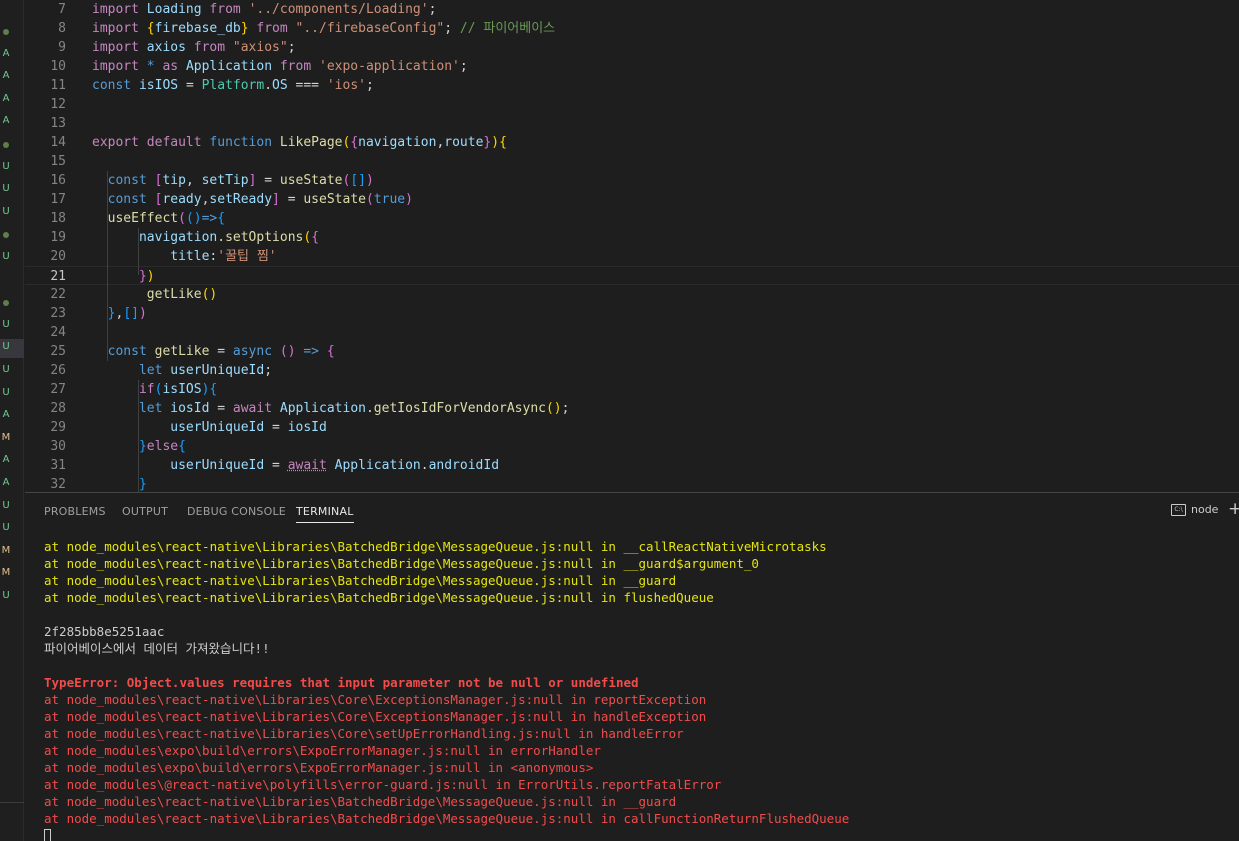 This screenshot has width=1239, height=841. Describe the element at coordinates (334, 199) in the screenshot. I see `code-token: useState` at that location.